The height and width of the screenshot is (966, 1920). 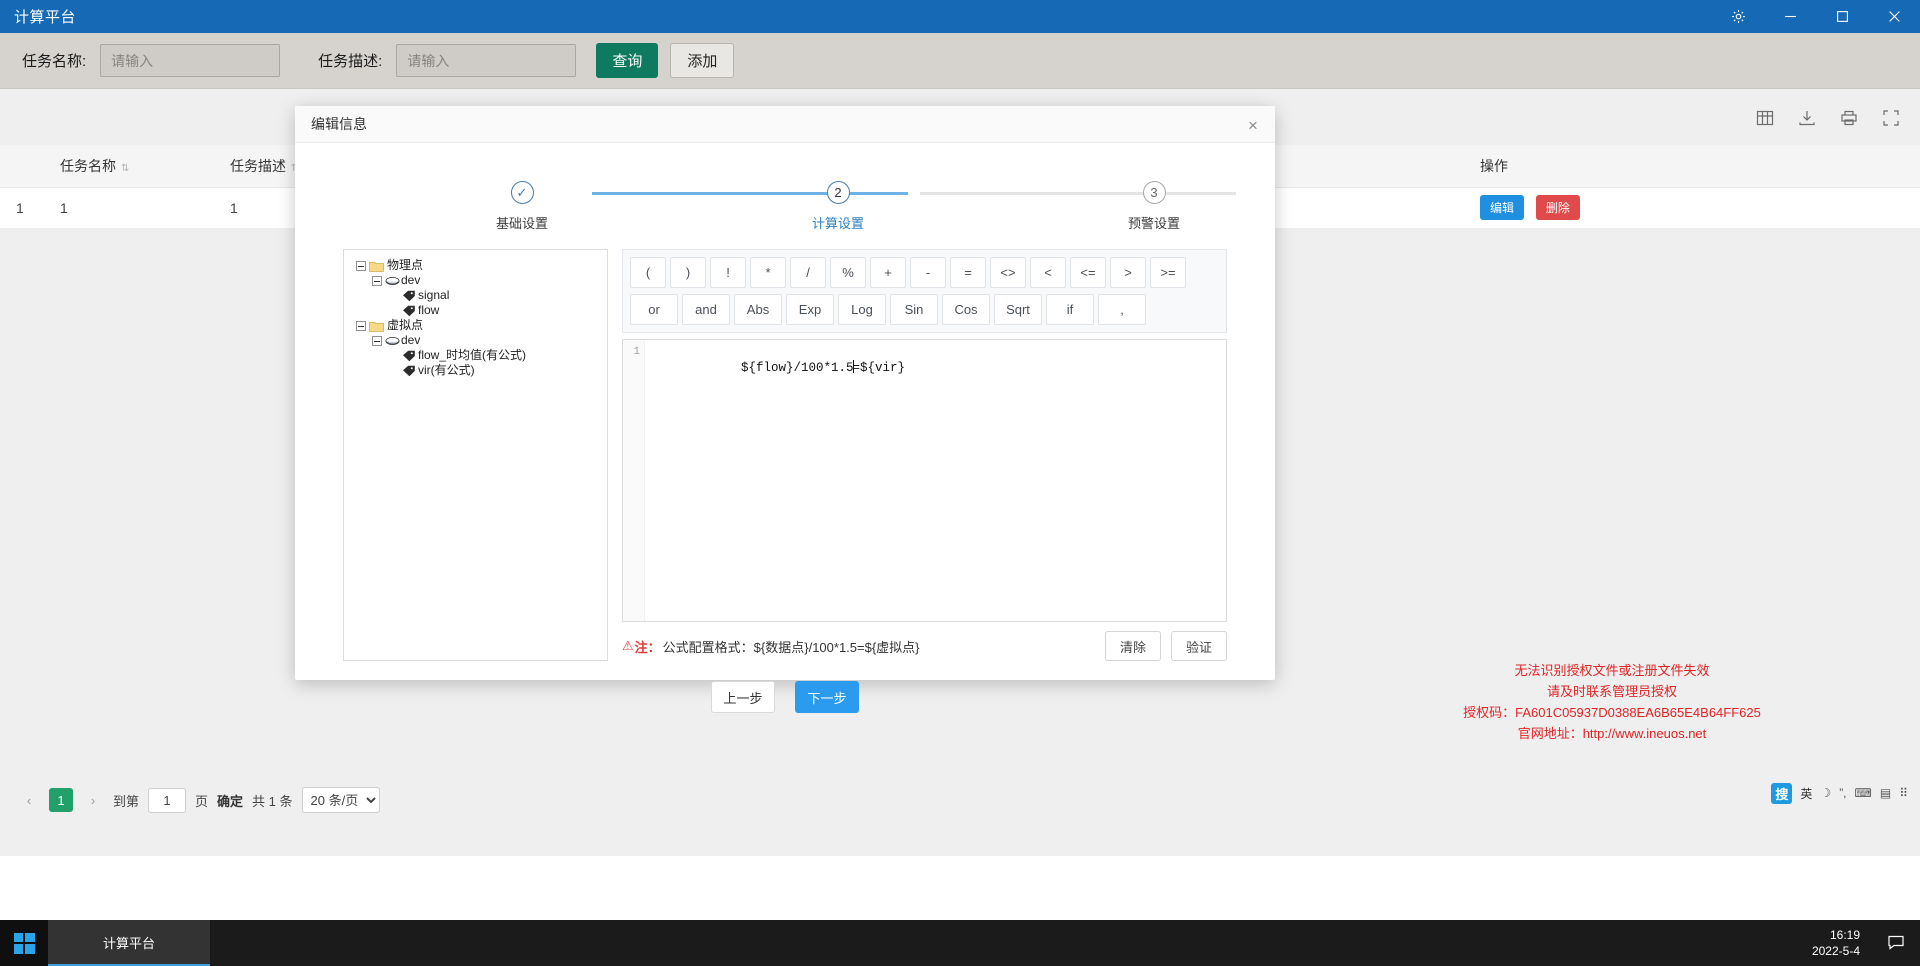 I want to click on operator-row-1: ( ) ! * / % + - = <> < <= > >=, so click(x=925, y=272).